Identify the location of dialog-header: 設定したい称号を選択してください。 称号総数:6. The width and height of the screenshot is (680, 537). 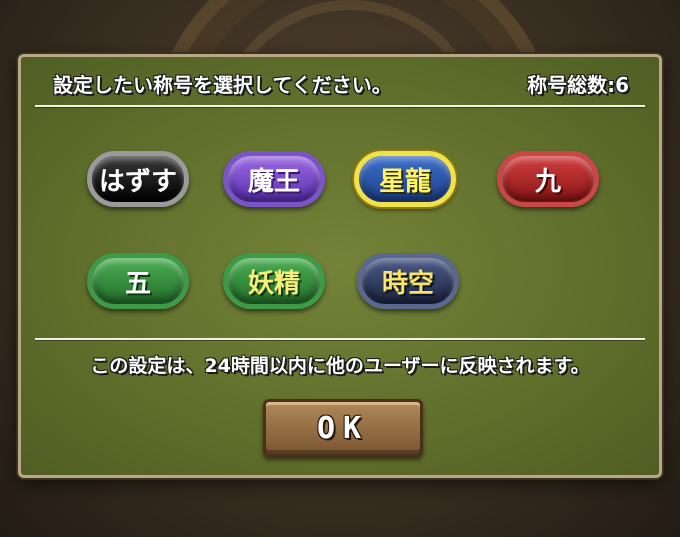
(340, 85).